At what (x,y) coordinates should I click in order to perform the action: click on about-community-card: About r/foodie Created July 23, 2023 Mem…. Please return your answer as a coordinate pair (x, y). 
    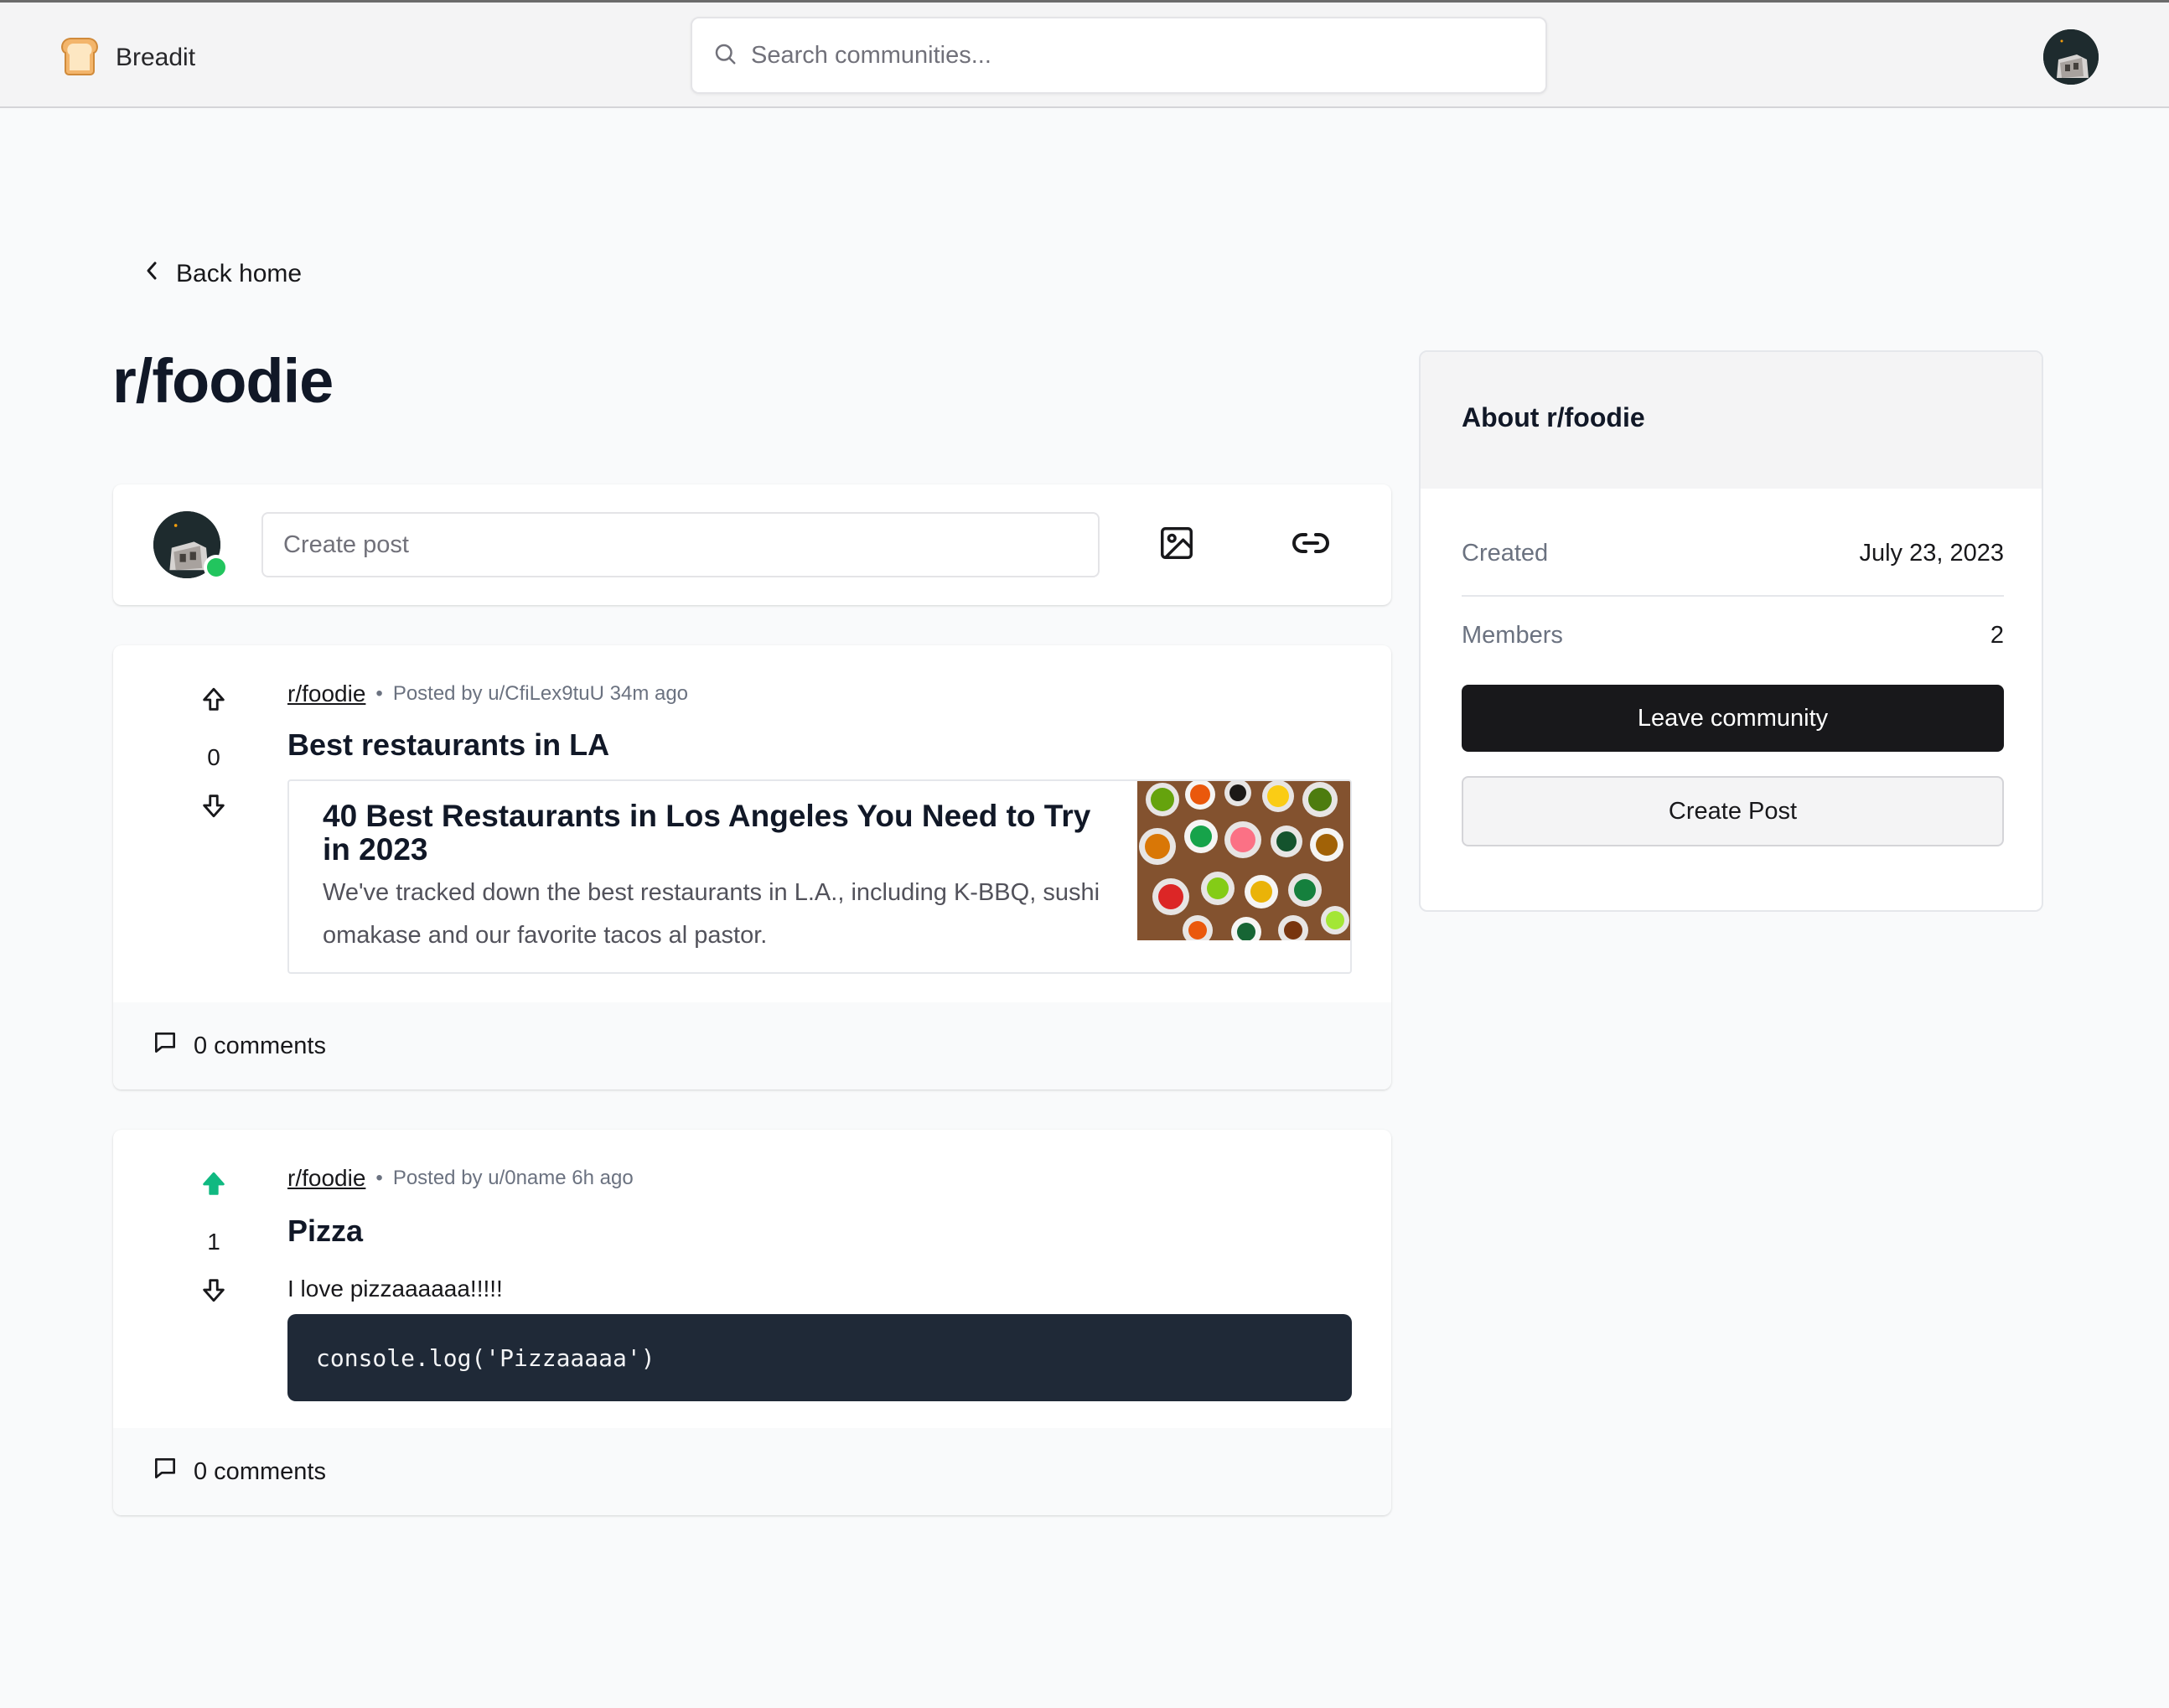
    Looking at the image, I should click on (1731, 631).